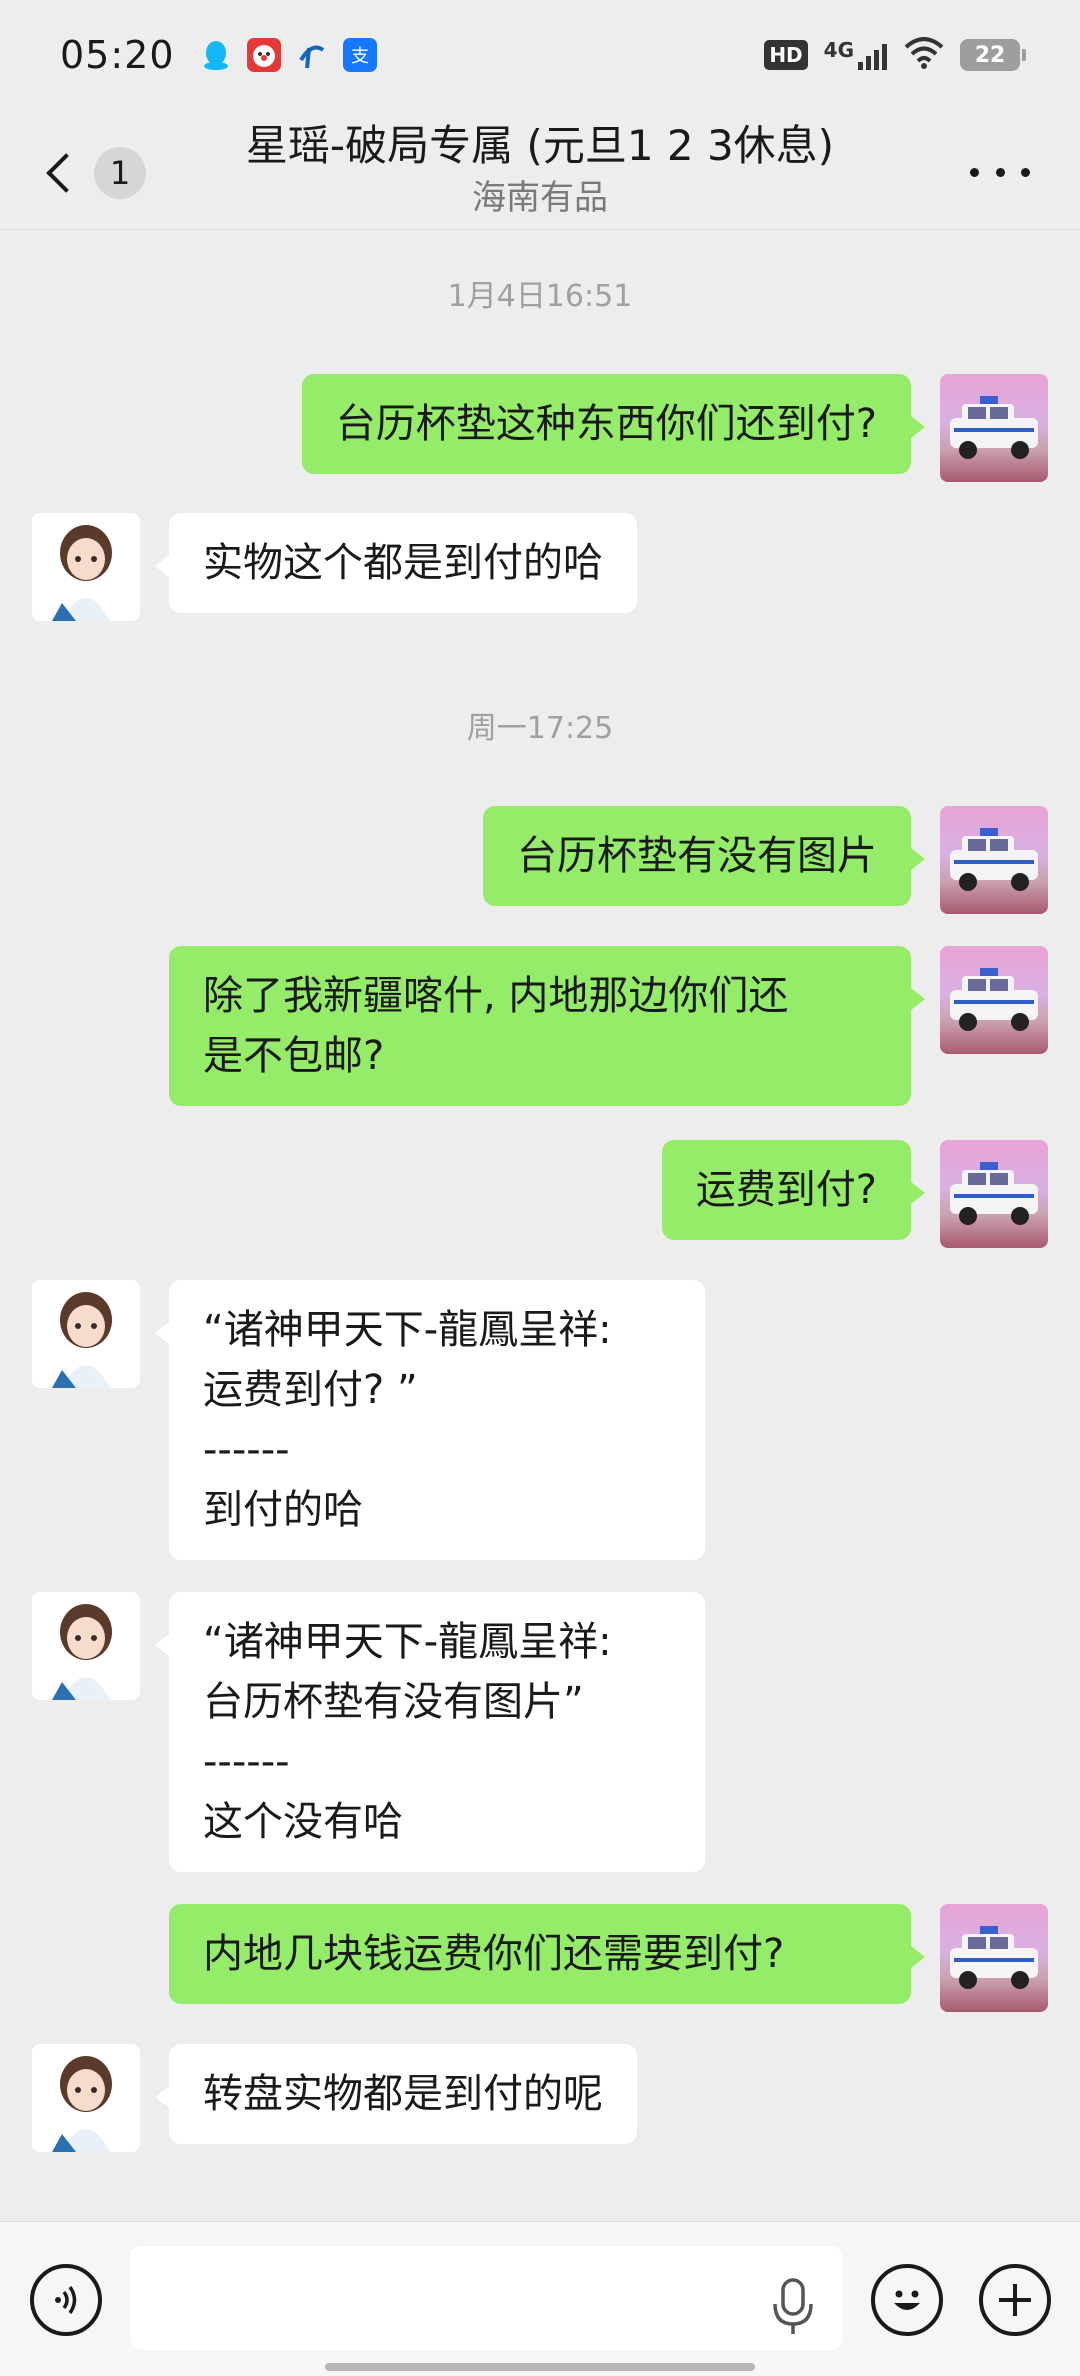 The width and height of the screenshot is (1080, 2376). Describe the element at coordinates (216, 55) in the screenshot. I see `qq-icon` at that location.